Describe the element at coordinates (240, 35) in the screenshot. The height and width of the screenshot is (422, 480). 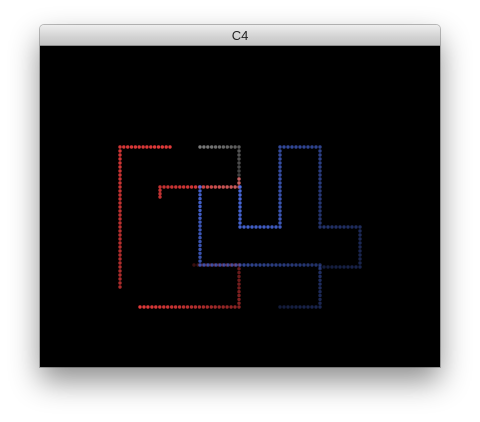
I see `title-bar: C4` at that location.